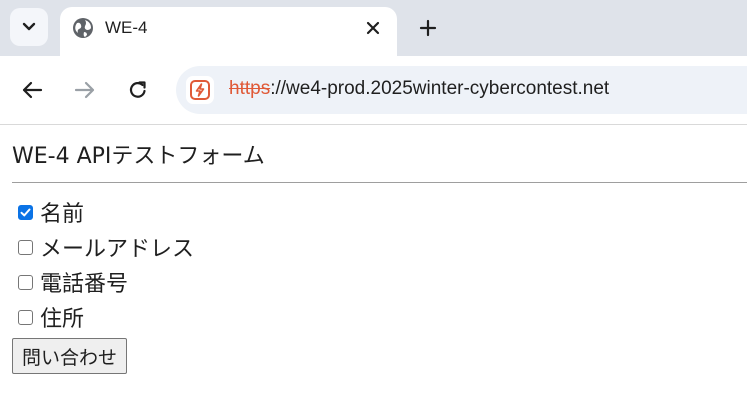 The width and height of the screenshot is (747, 406). I want to click on inquiry-button: 問い合わせ, so click(70, 356).